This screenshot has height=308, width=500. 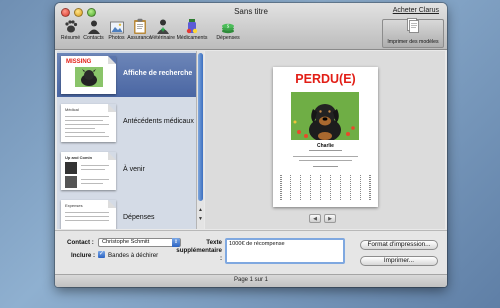 What do you see at coordinates (71, 25) in the screenshot?
I see `paw-icon` at bounding box center [71, 25].